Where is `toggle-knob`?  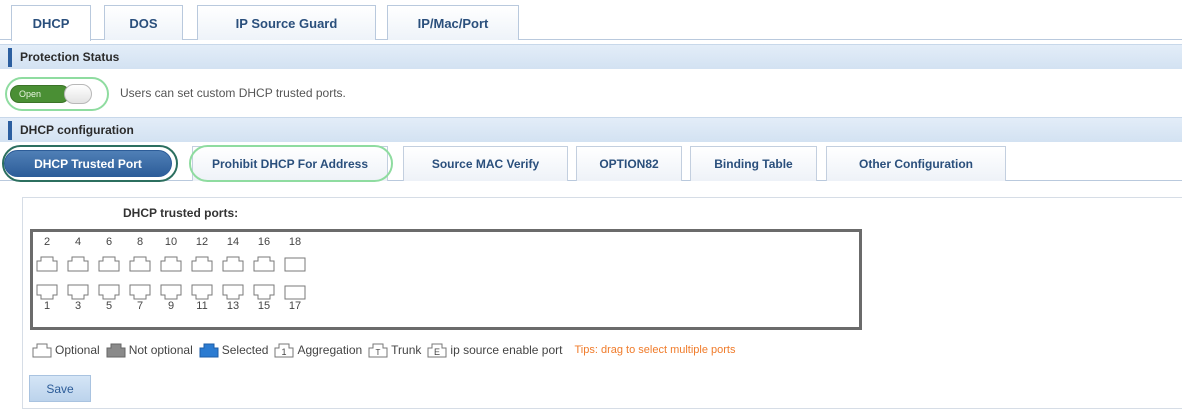 toggle-knob is located at coordinates (78, 94).